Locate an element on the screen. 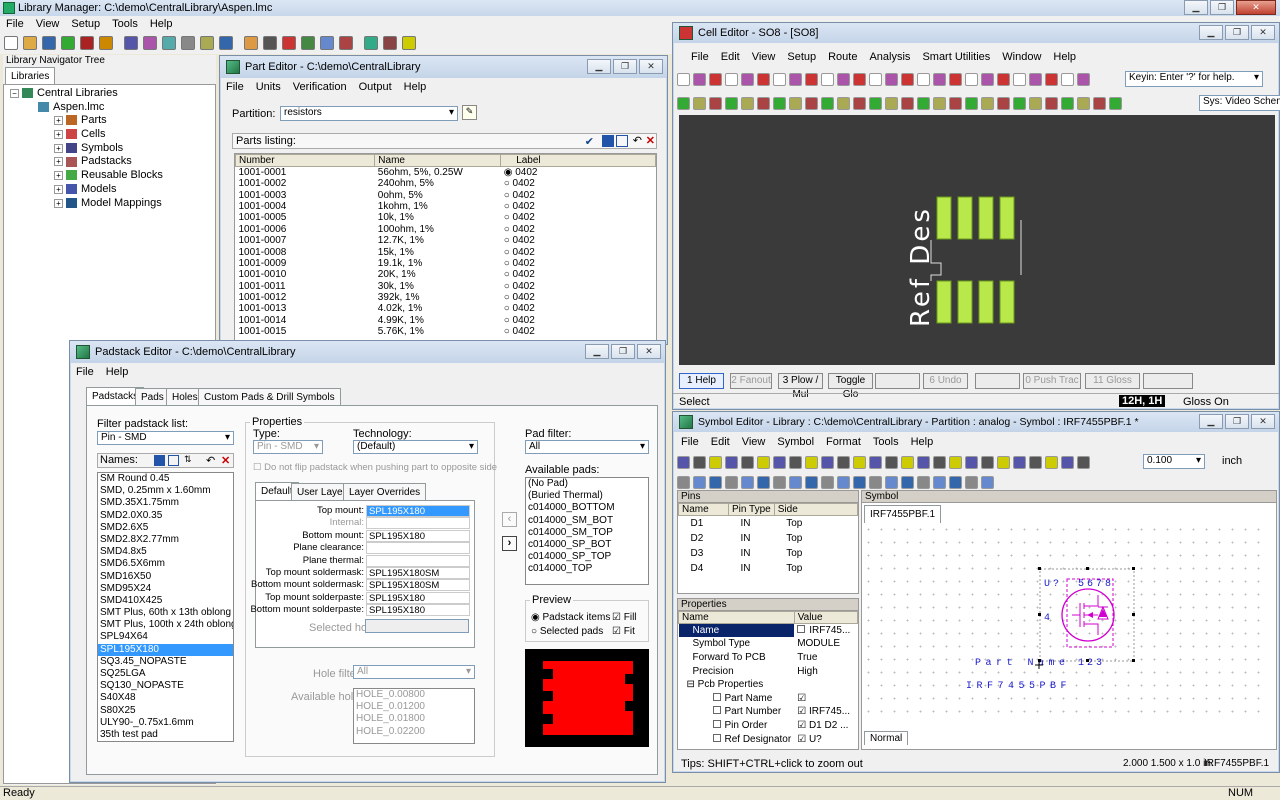 The width and height of the screenshot is (1280, 800). ctb1-tool-19-icon is located at coordinates (987, 79).